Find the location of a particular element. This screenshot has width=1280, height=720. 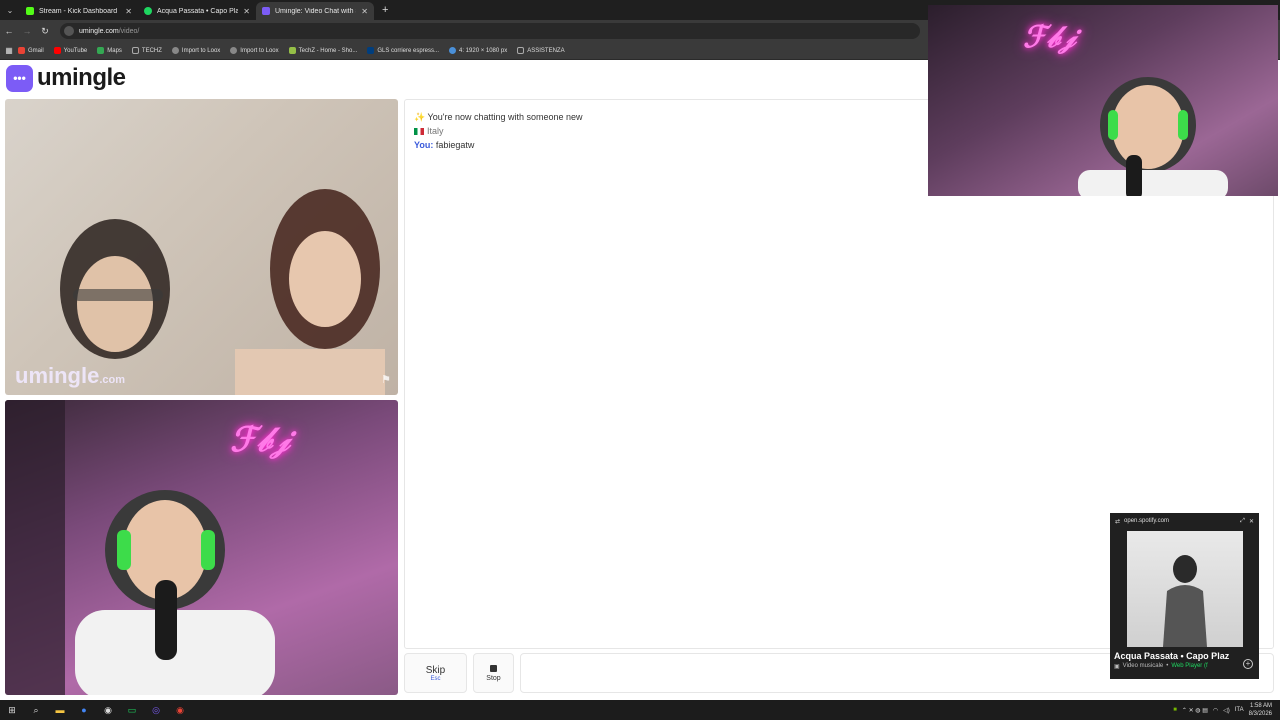

bookmark-assistenza: ASSISTENZA is located at coordinates (541, 50).